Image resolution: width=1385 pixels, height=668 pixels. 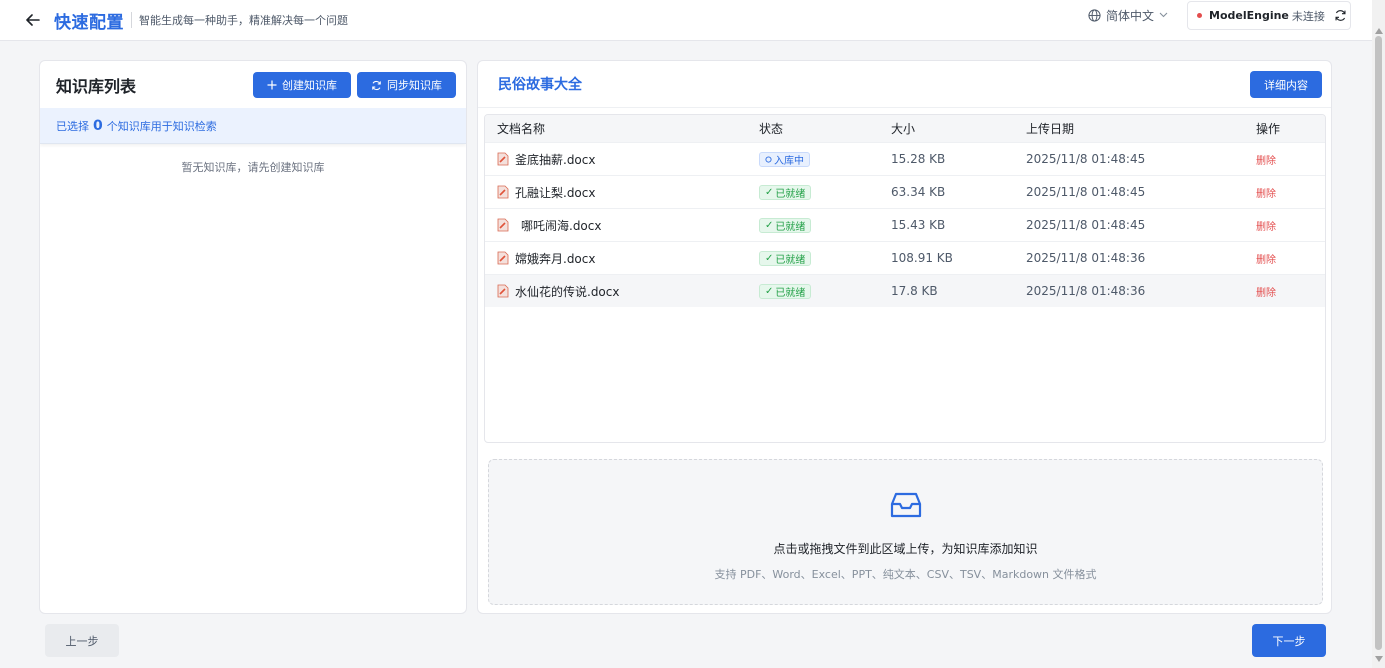 I want to click on page-title: 快速配置, so click(x=89, y=22).